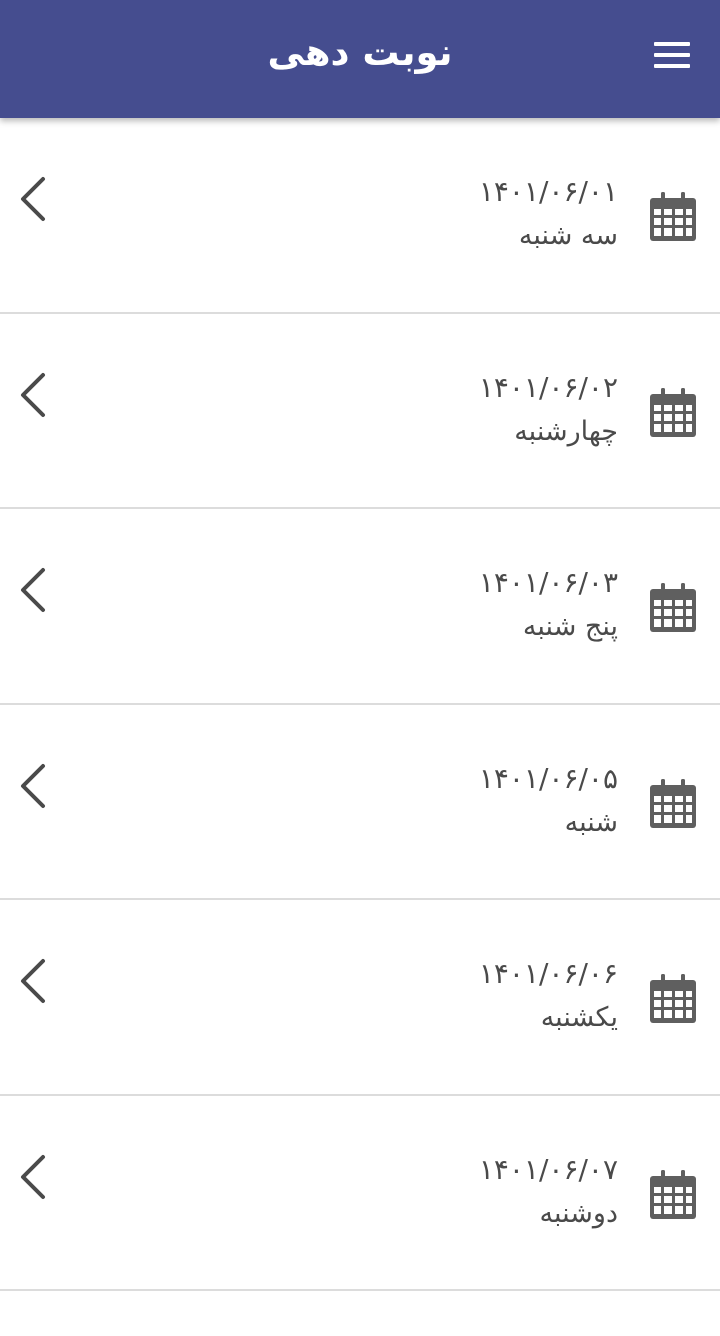  I want to click on date-label: ۱۴۰۱/۰۶/۰۲, so click(548, 387).